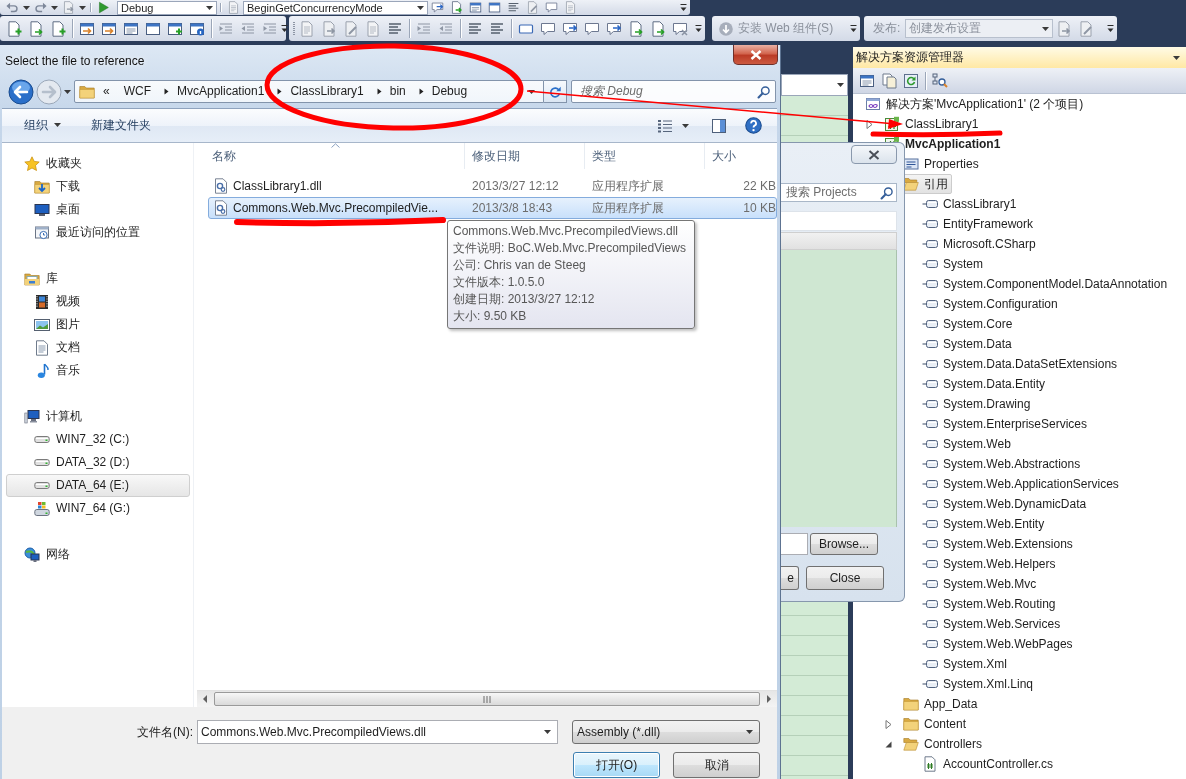 Image resolution: width=1186 pixels, height=779 pixels. I want to click on breadcrumb-arrow-icon, so click(166, 91).